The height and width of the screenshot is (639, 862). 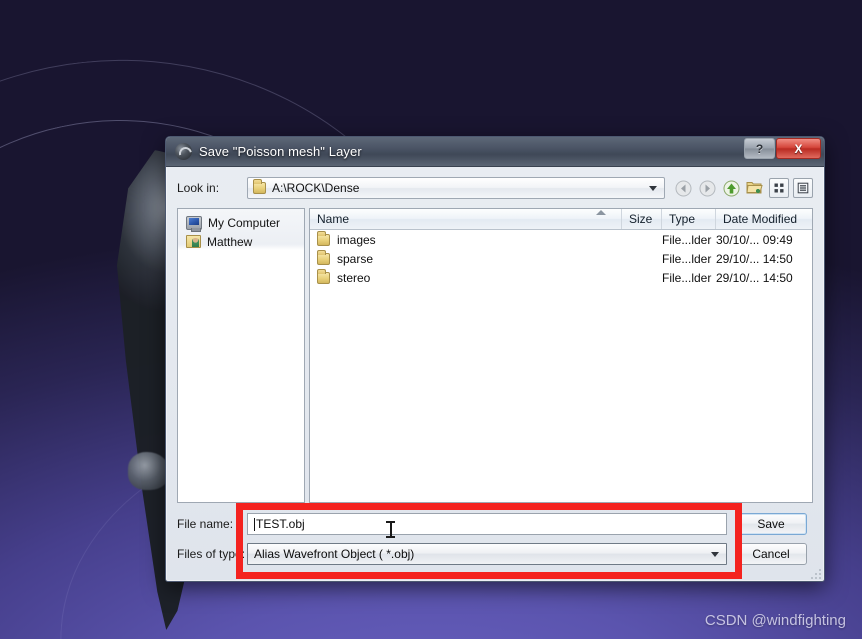 I want to click on dialog-titlebar: Save "Poisson mesh" Layer ? X, so click(x=495, y=152).